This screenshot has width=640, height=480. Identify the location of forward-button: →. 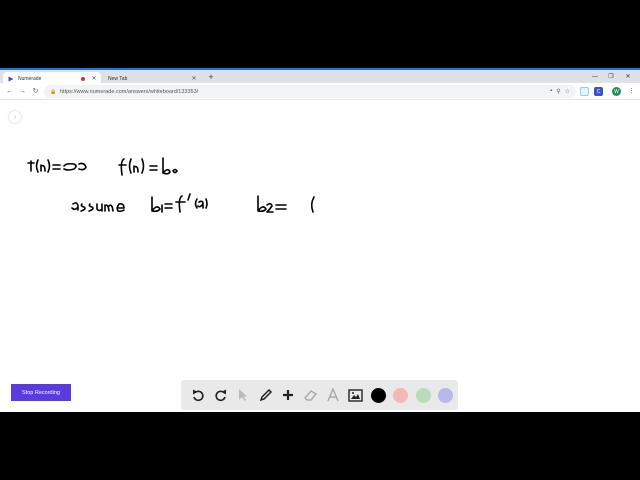
(22, 91).